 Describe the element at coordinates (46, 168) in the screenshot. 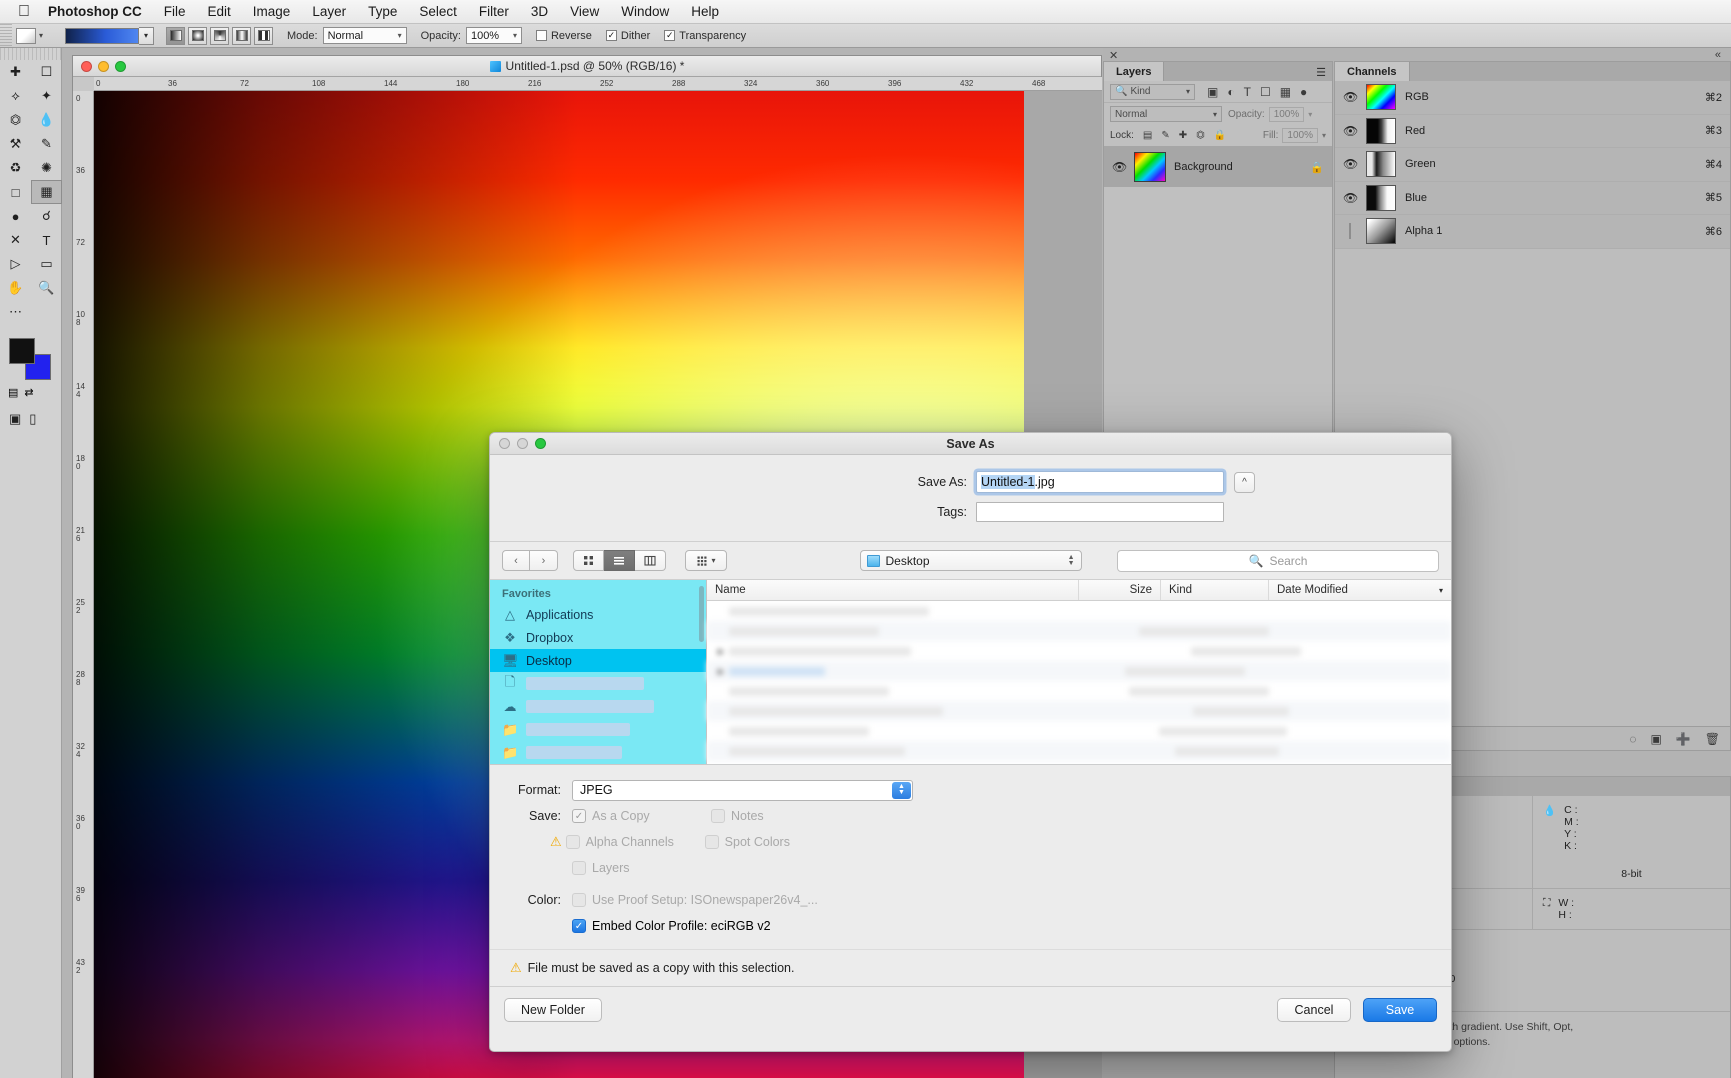

I see `history-brush-tool: ✺` at that location.